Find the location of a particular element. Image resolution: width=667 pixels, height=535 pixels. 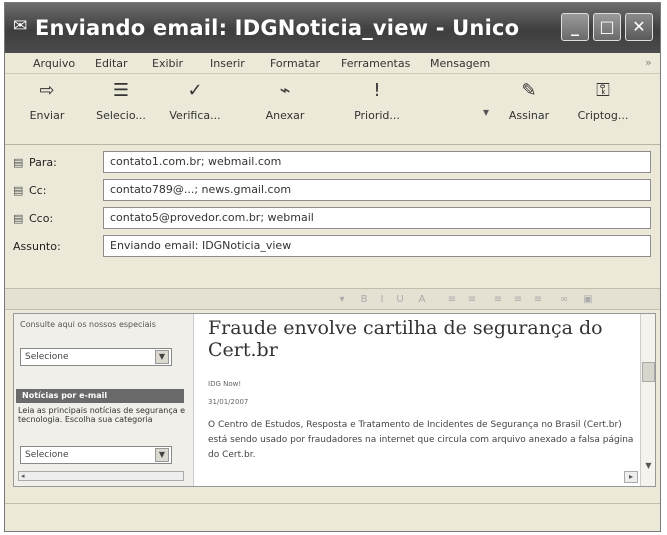

scroll-down-icon: ▼ is located at coordinates (648, 466).